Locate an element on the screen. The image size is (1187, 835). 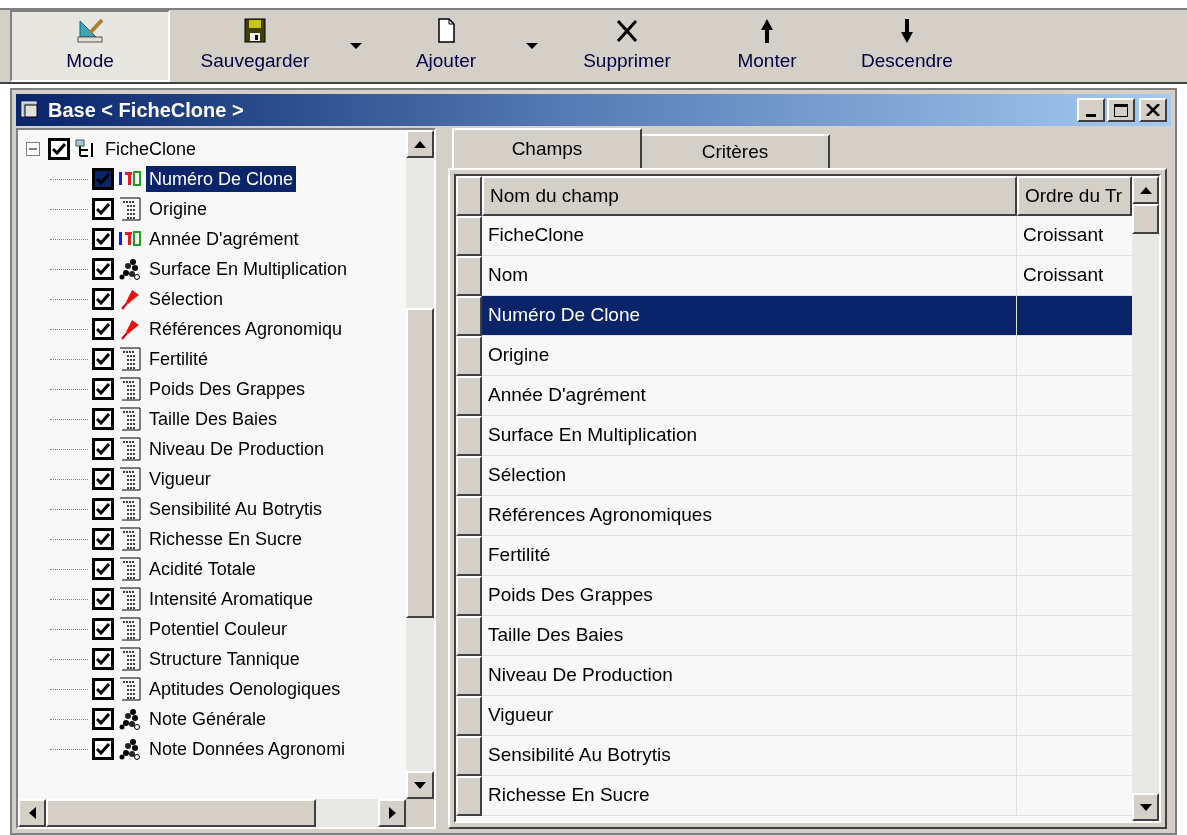
tree-item: Sélection is located at coordinates (186, 299).